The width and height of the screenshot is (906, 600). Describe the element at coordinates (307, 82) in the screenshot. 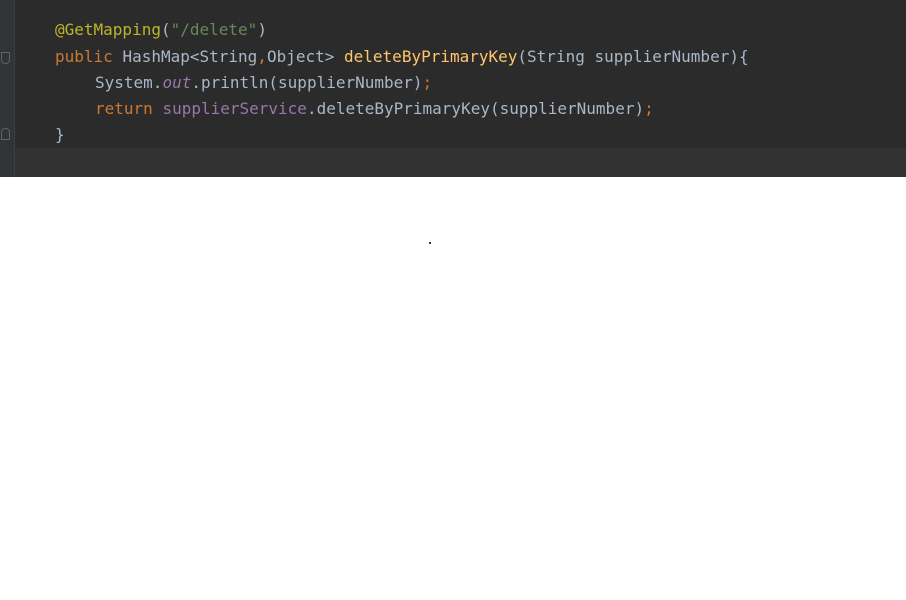

I see `call-token: .println(supplierNumber)` at that location.